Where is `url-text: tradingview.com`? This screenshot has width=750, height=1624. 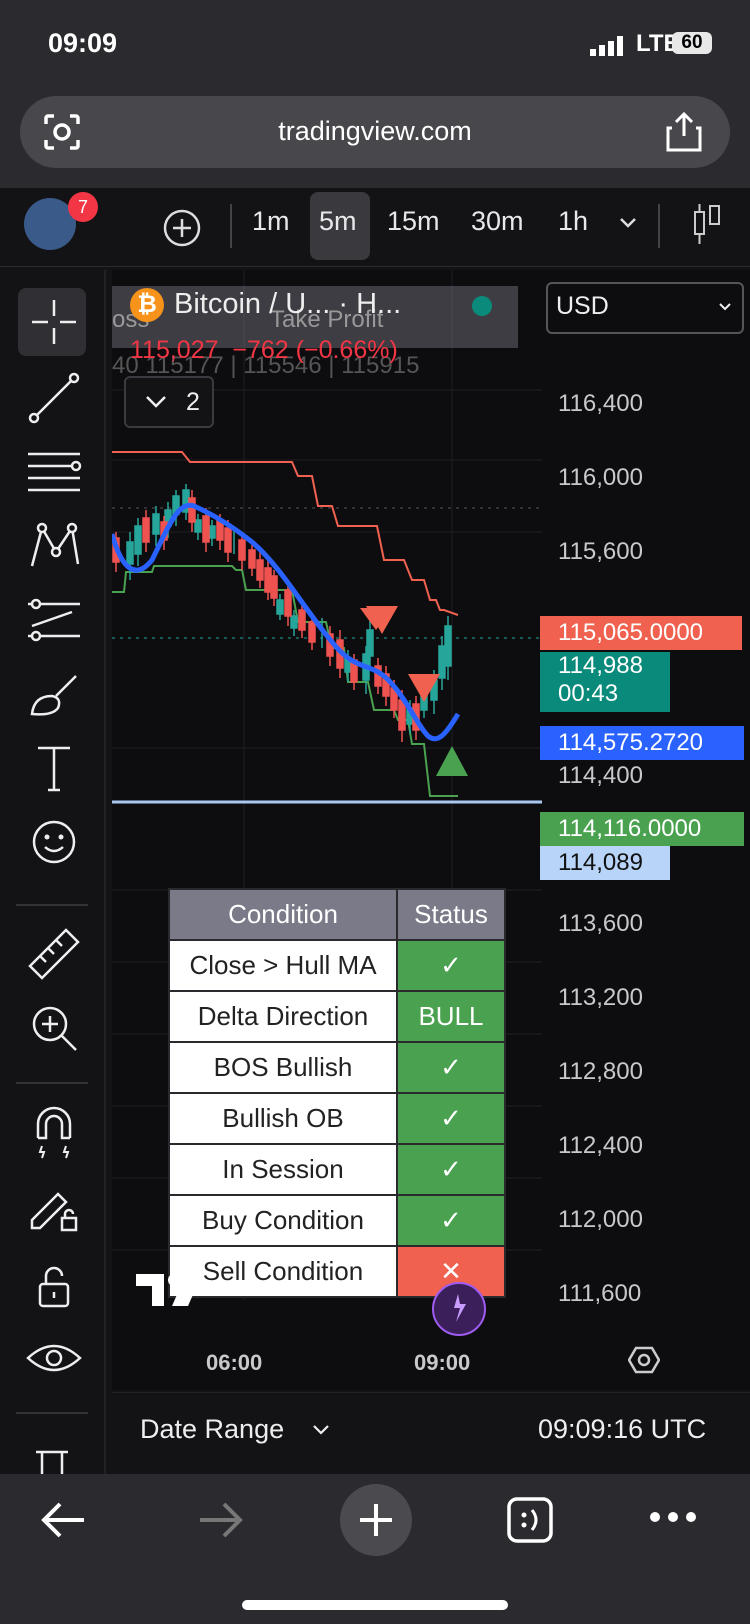
url-text: tradingview.com is located at coordinates (375, 131).